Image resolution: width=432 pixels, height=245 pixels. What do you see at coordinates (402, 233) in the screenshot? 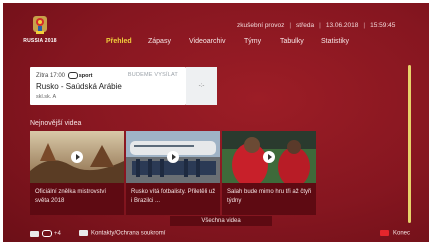
I see `exit-label: Konec` at bounding box center [402, 233].